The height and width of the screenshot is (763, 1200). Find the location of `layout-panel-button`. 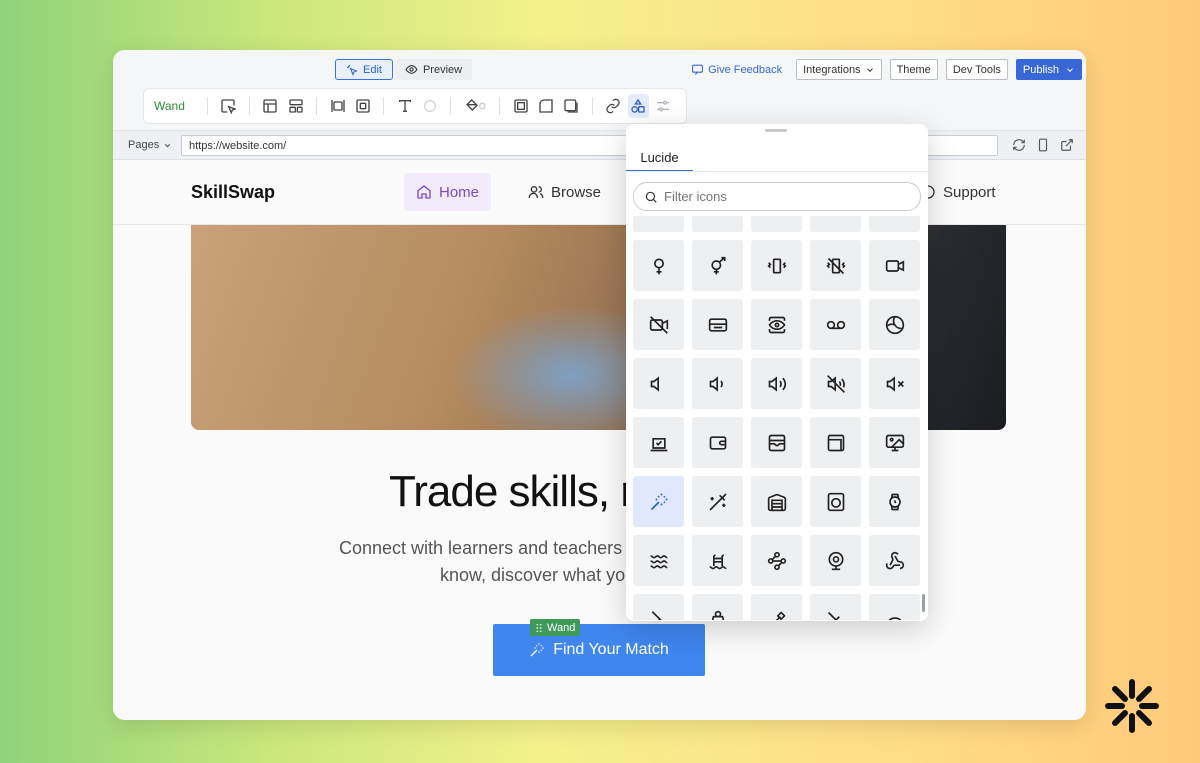

layout-panel-button is located at coordinates (270, 106).